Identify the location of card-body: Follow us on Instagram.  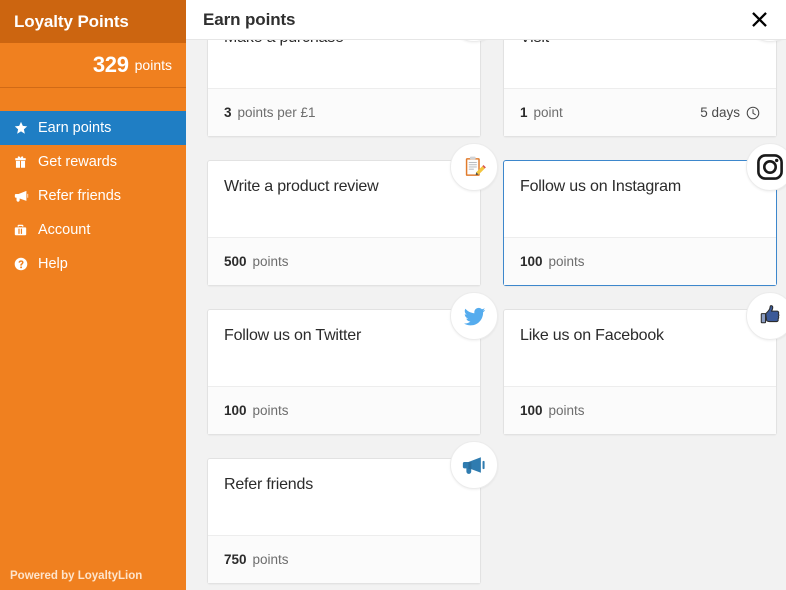
(640, 199).